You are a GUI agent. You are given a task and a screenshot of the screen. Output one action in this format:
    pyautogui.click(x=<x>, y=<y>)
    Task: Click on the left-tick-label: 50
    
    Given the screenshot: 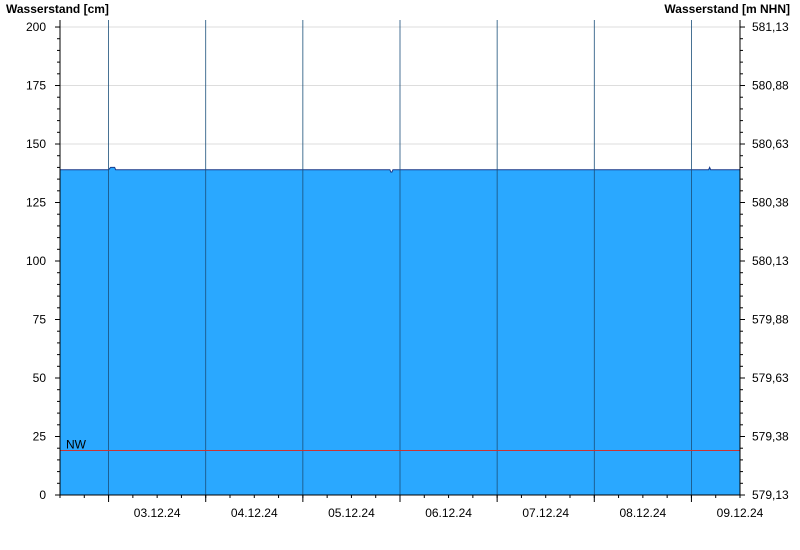 What is the action you would take?
    pyautogui.click(x=40, y=378)
    